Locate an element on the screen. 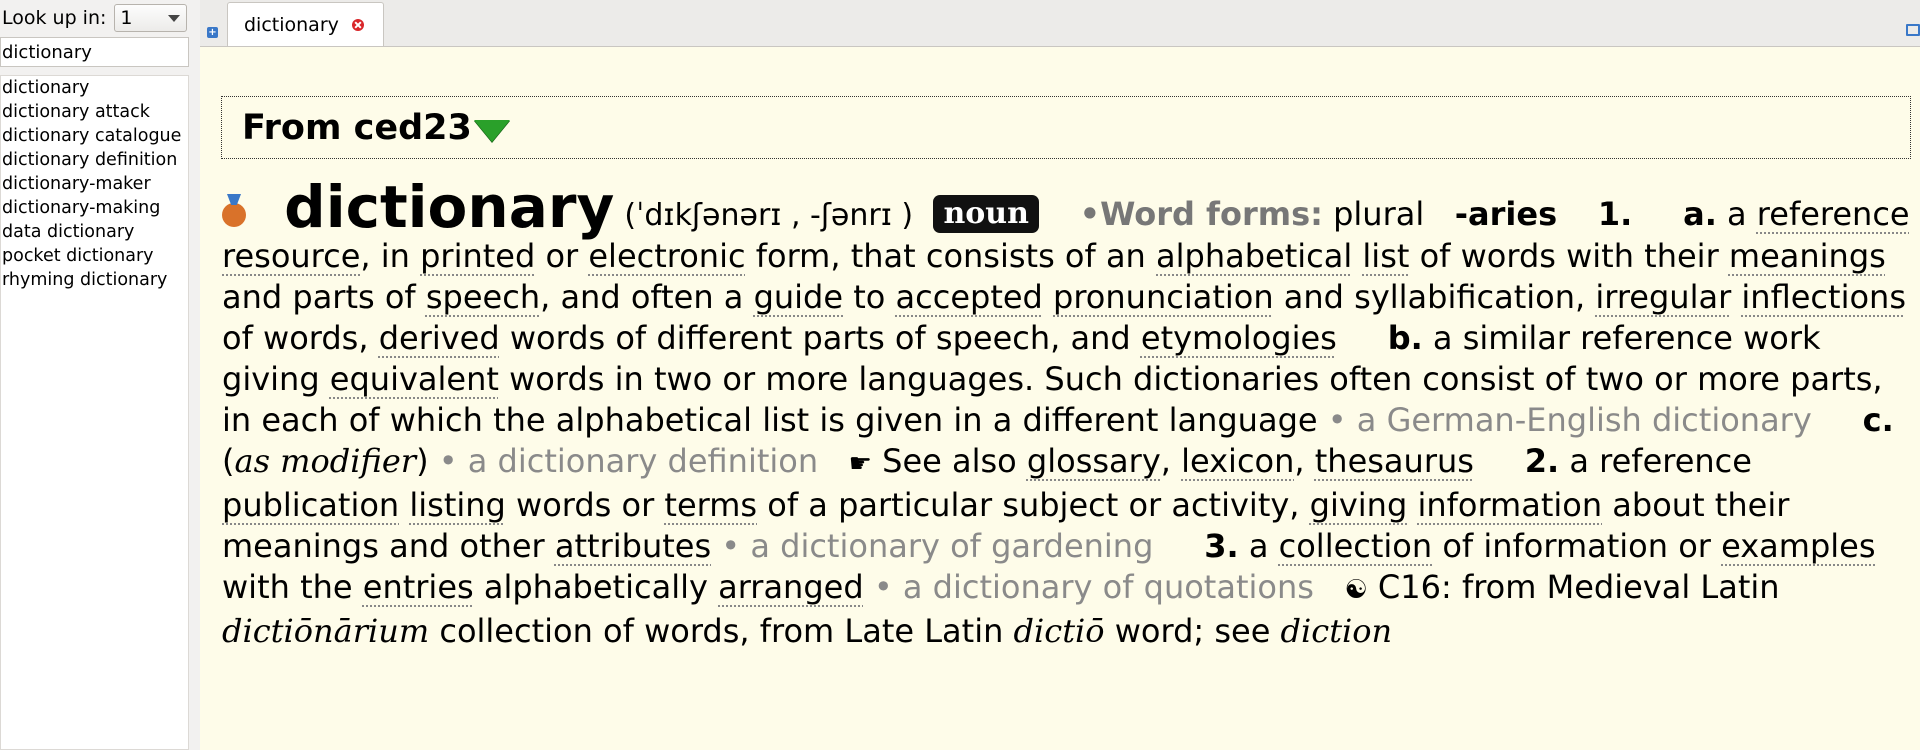 The height and width of the screenshot is (750, 1920). lookup-row: Look up in: 1 is located at coordinates (94, 18).